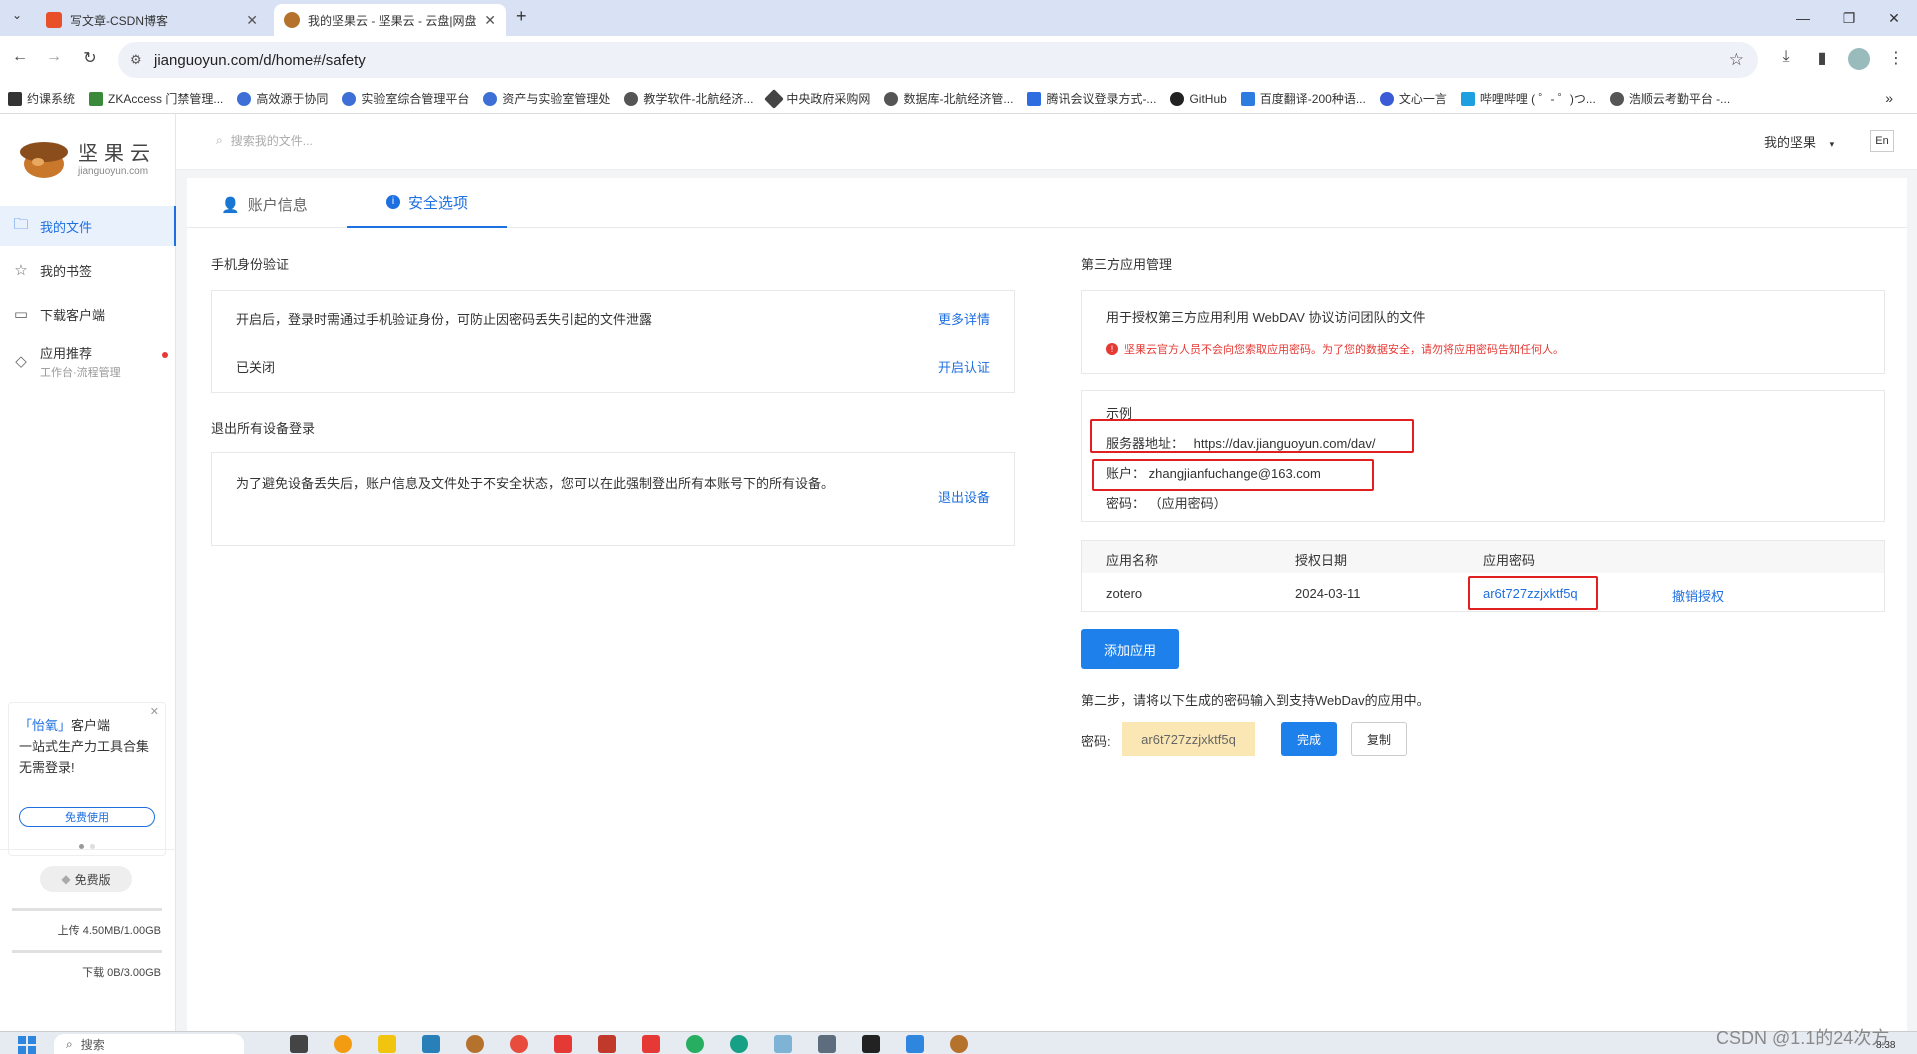 The image size is (1917, 1054). I want to click on terminal-icon, so click(871, 1044).